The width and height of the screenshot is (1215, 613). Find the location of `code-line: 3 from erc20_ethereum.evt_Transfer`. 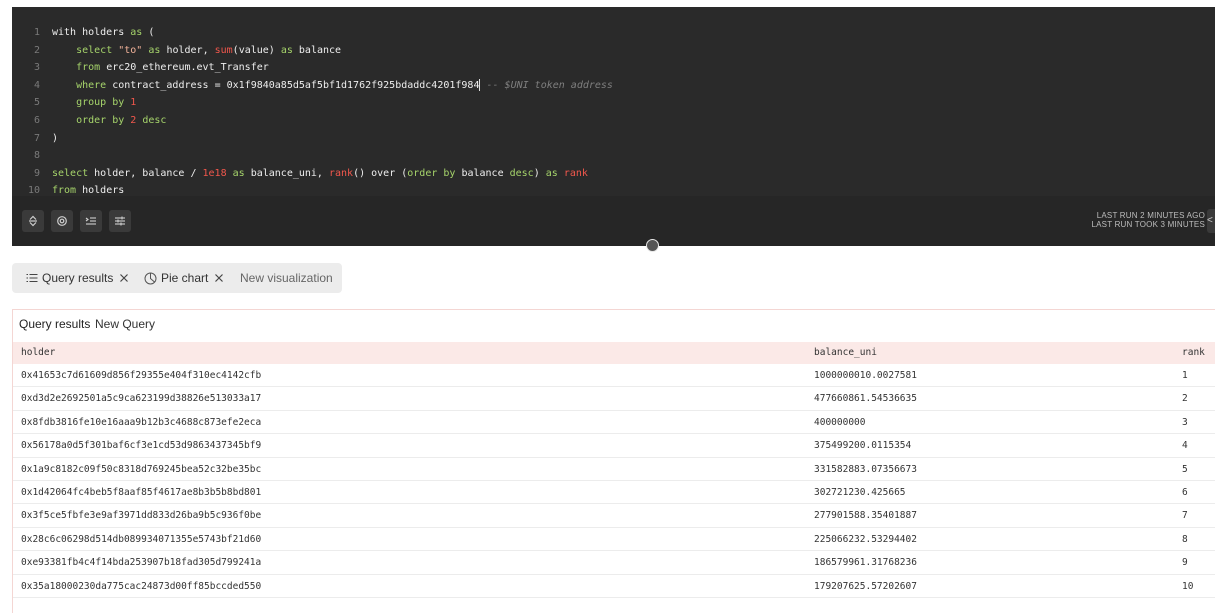

code-line: 3 from erc20_ethereum.evt_Transfer is located at coordinates (613, 68).